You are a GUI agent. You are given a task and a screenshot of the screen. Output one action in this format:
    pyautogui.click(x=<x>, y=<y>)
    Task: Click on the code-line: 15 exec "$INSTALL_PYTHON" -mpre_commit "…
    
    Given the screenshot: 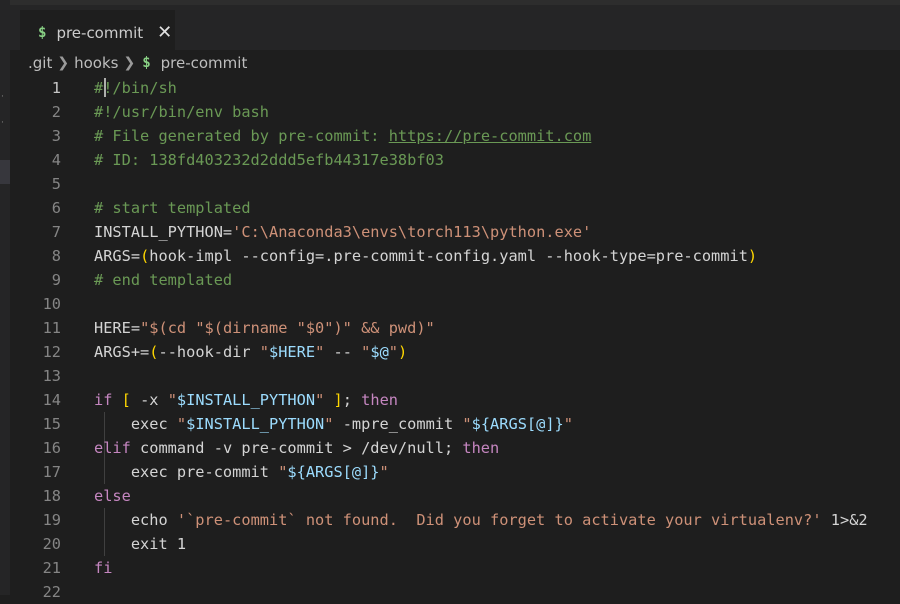 What is the action you would take?
    pyautogui.click(x=455, y=424)
    